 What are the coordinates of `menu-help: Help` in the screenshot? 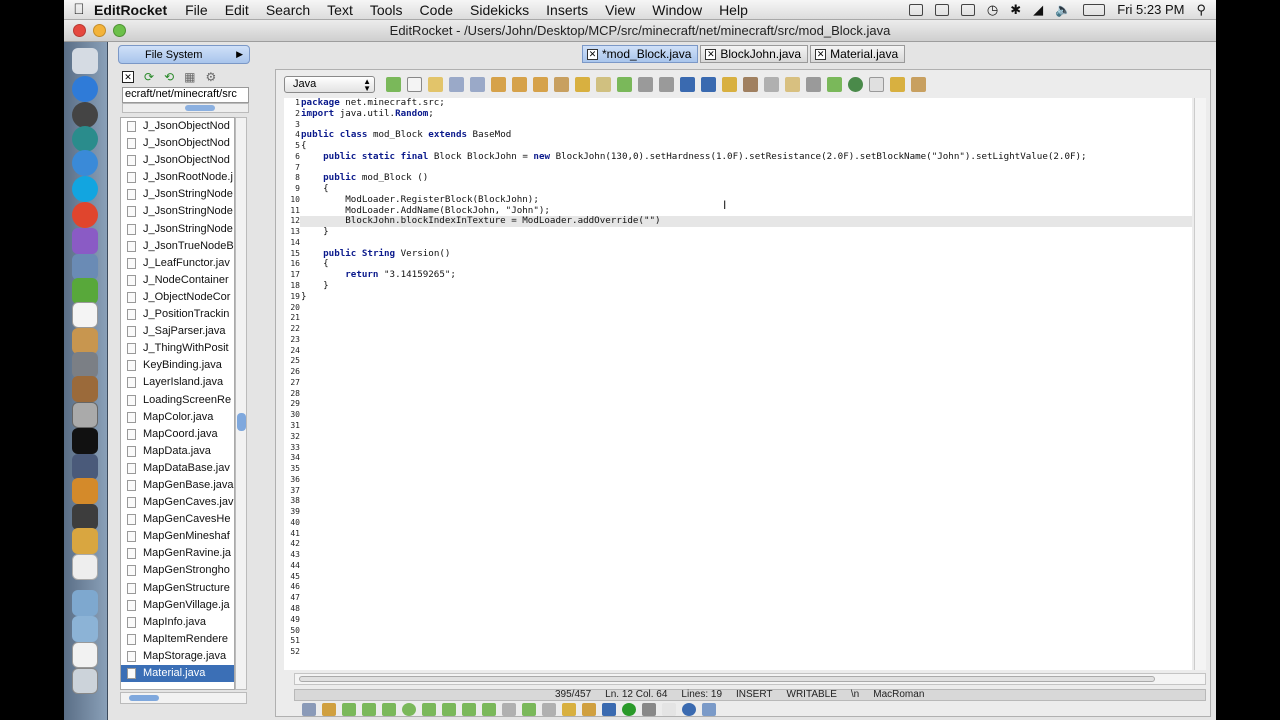 It's located at (733, 10).